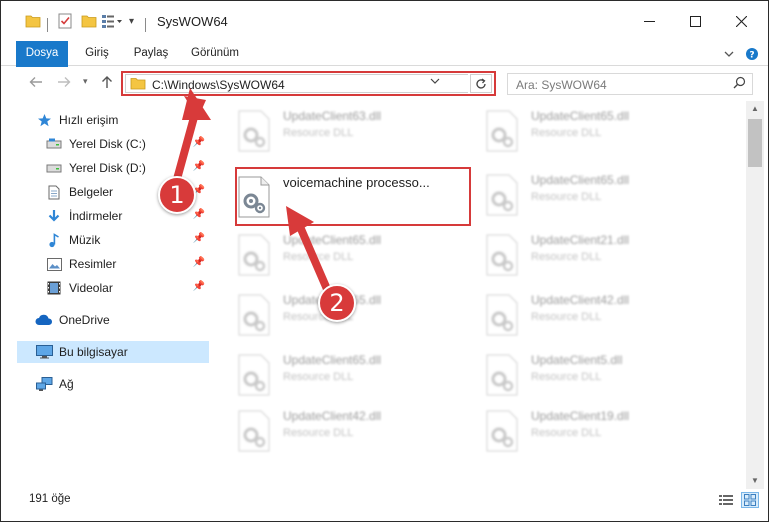  Describe the element at coordinates (580, 300) in the screenshot. I see `file-name: UpdateClient42.dll` at that location.